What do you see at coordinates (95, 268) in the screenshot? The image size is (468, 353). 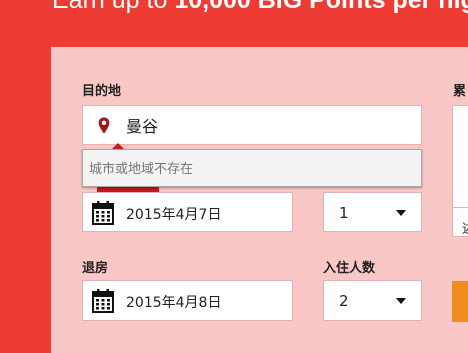 I see `checkout-label: 退房` at bounding box center [95, 268].